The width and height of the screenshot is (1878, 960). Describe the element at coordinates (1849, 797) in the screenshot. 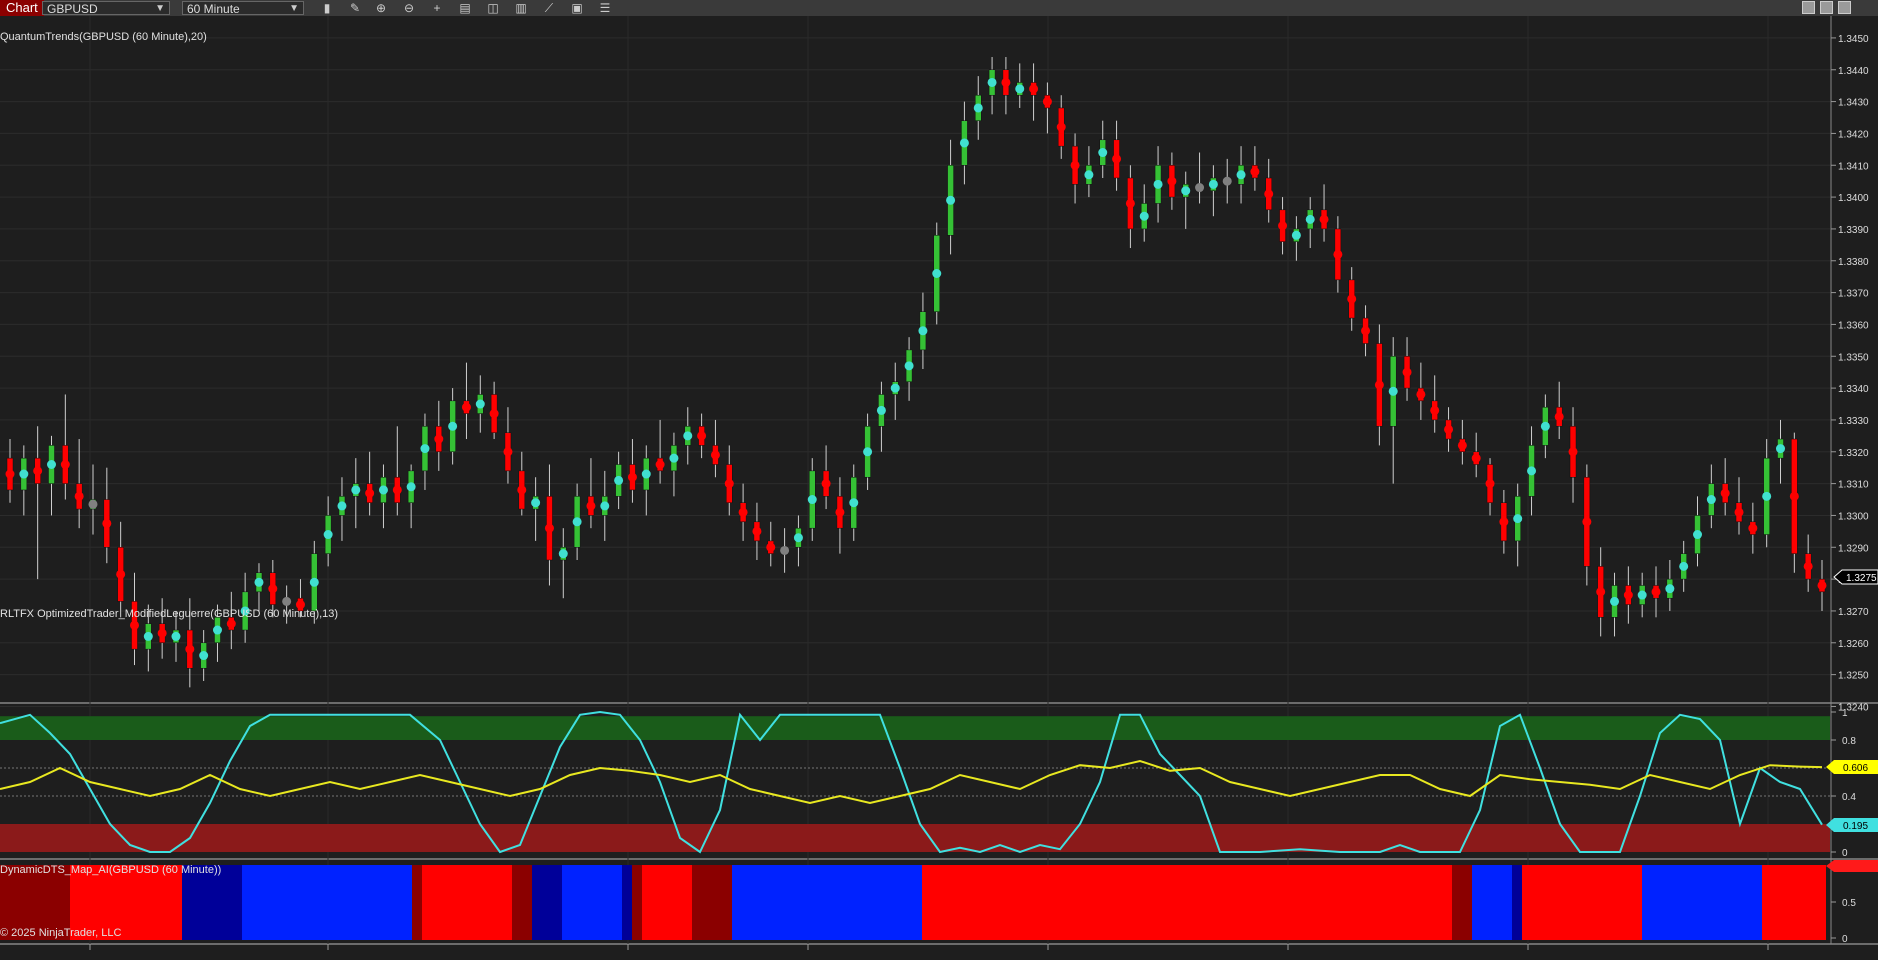

I see `oscillator-tick-label: 0.4` at that location.